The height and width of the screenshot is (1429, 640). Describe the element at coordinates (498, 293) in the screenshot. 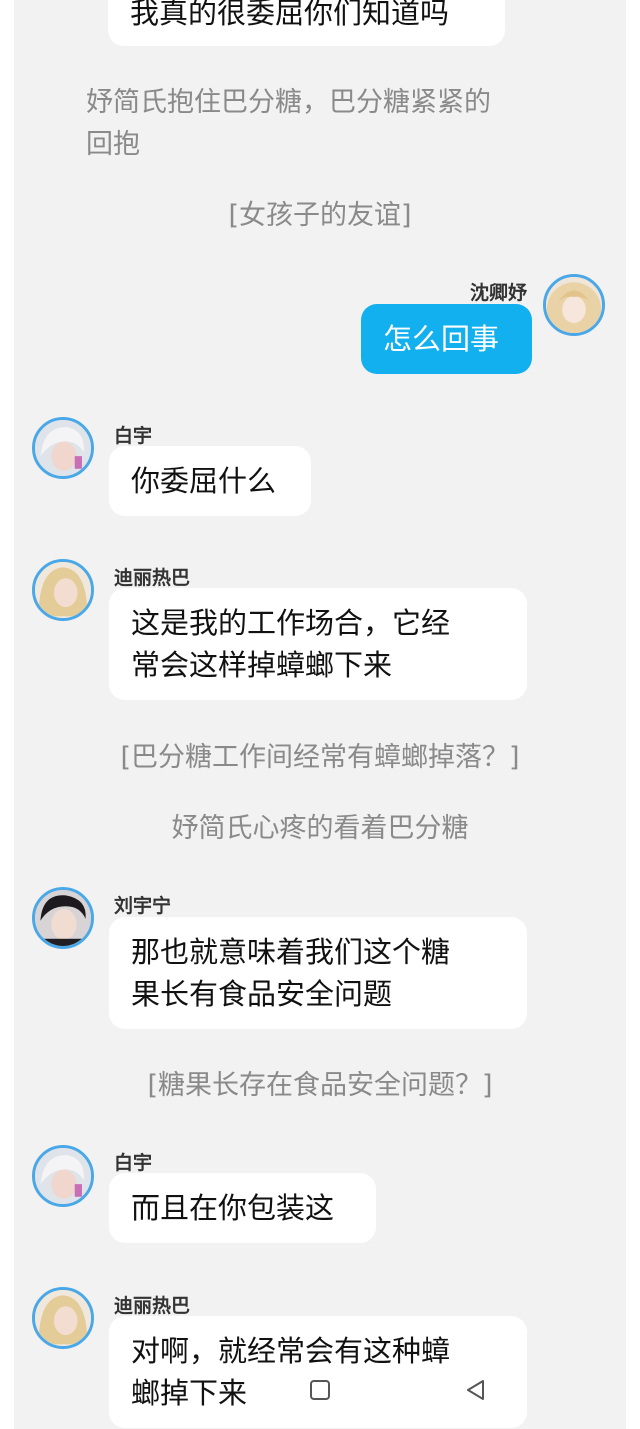

I see `sender-name: 沈卿妤` at that location.